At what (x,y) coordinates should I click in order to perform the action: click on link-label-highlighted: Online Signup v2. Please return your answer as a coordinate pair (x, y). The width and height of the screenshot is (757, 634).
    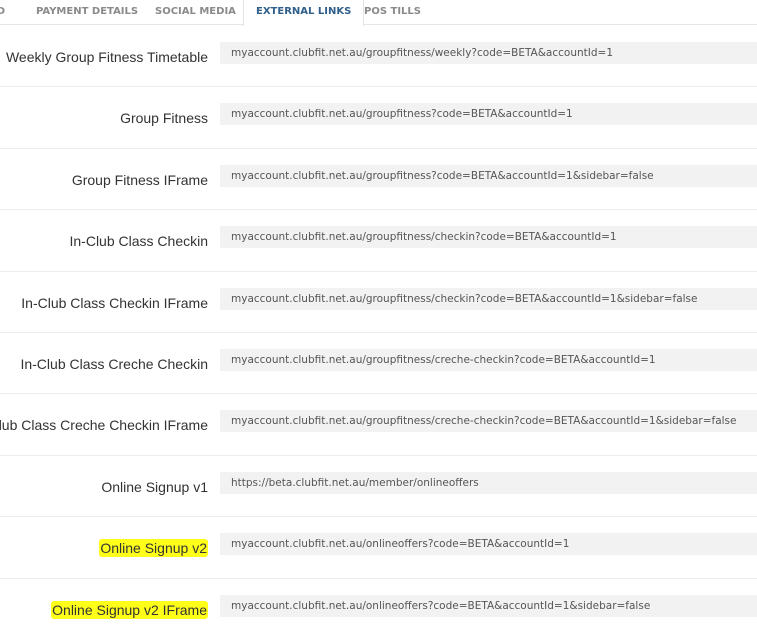
    Looking at the image, I should click on (153, 548).